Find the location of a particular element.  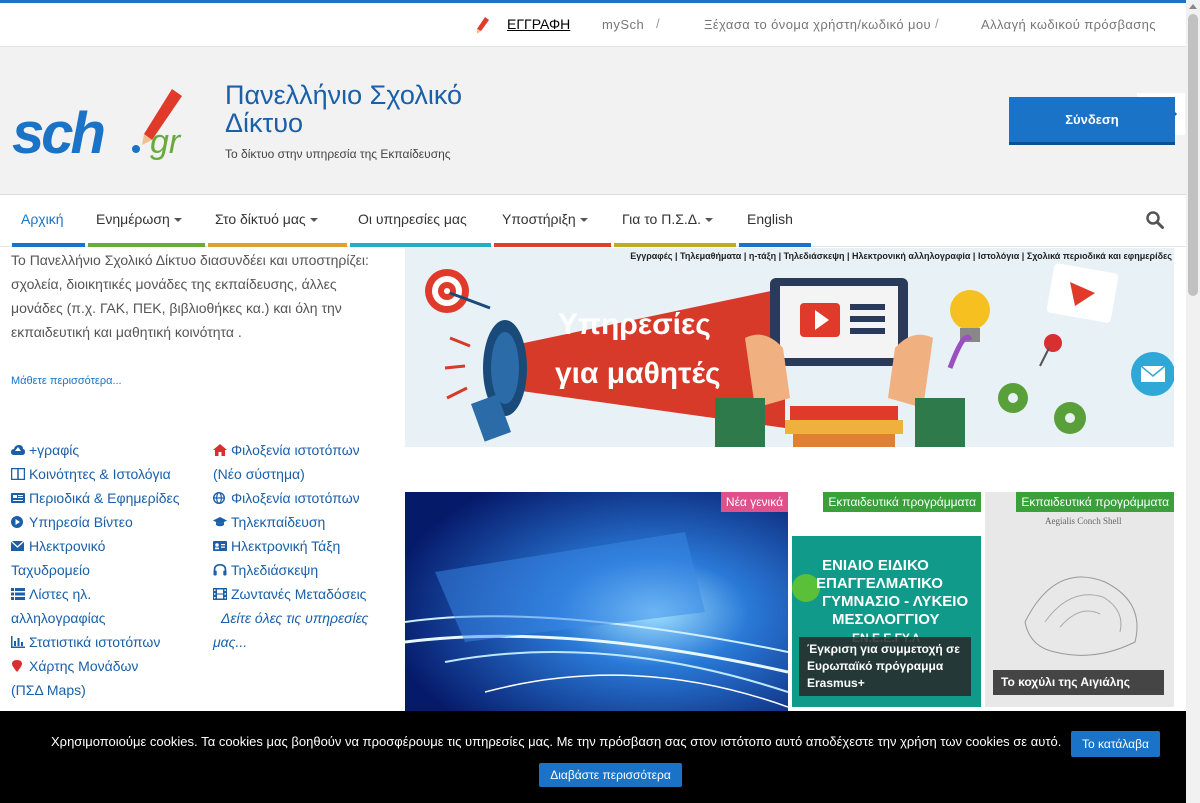

change-password-link: Αλλαγή κωδικού πρόσβασης is located at coordinates (1068, 24).